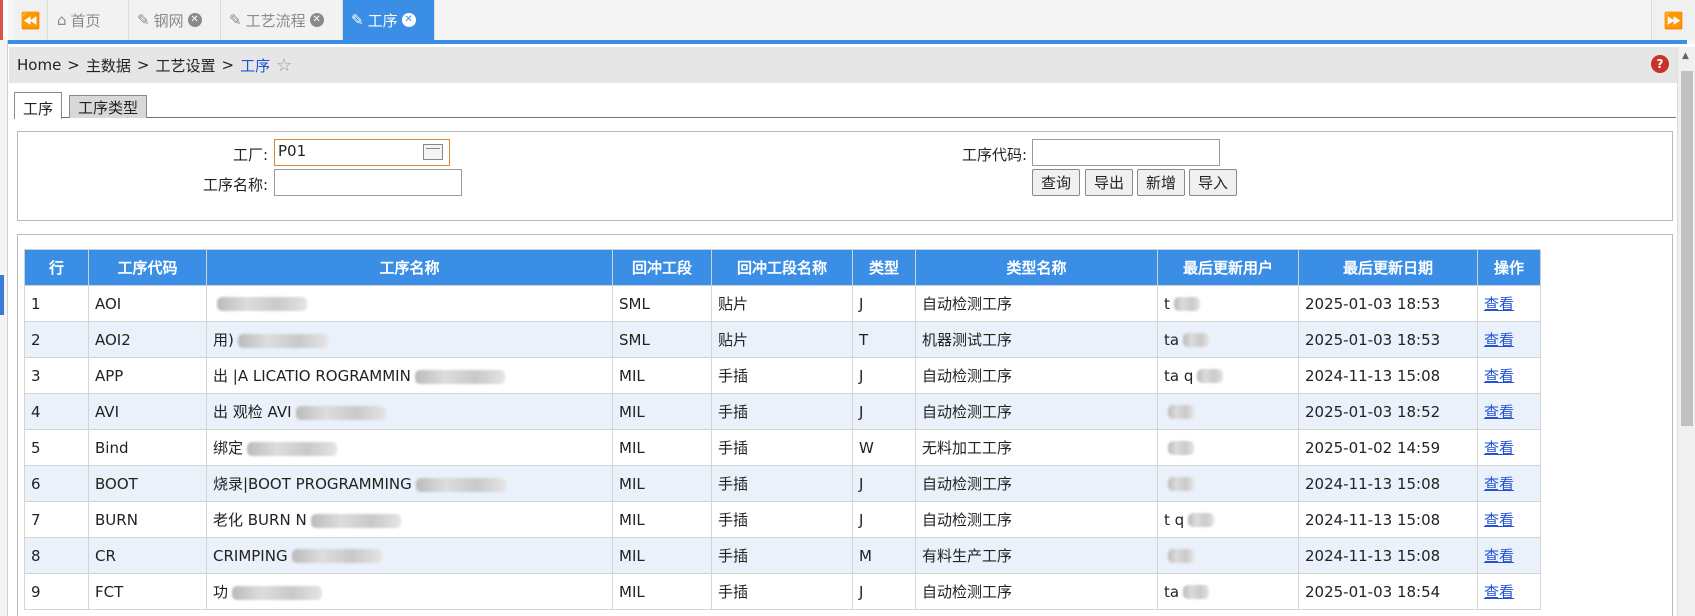 Image resolution: width=1695 pixels, height=616 pixels. What do you see at coordinates (1388, 375) in the screenshot?
I see `cell-date: 2024-11-13 15:08` at bounding box center [1388, 375].